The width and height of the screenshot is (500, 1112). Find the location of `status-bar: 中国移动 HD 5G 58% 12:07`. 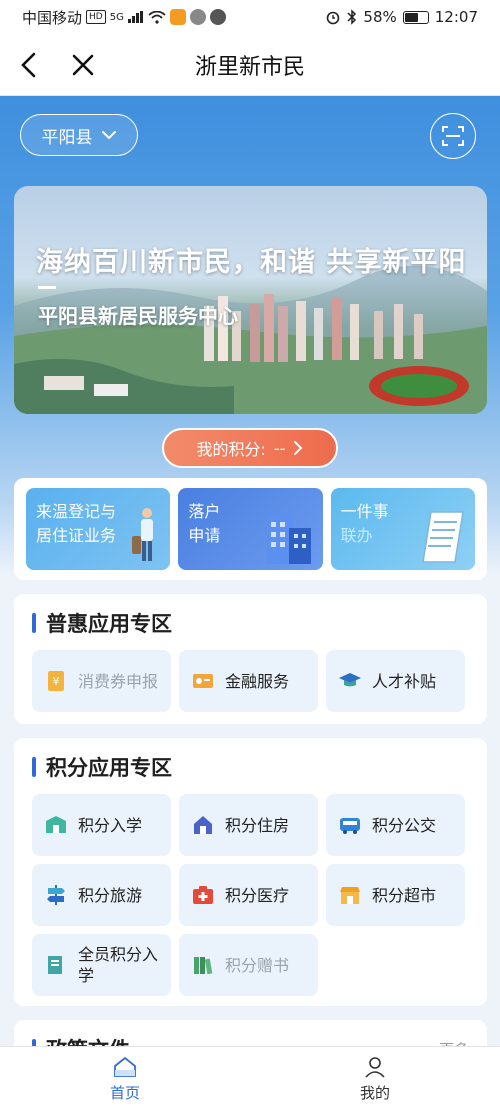

status-bar: 中国移动 HD 5G 58% 12:07 is located at coordinates (250, 17).